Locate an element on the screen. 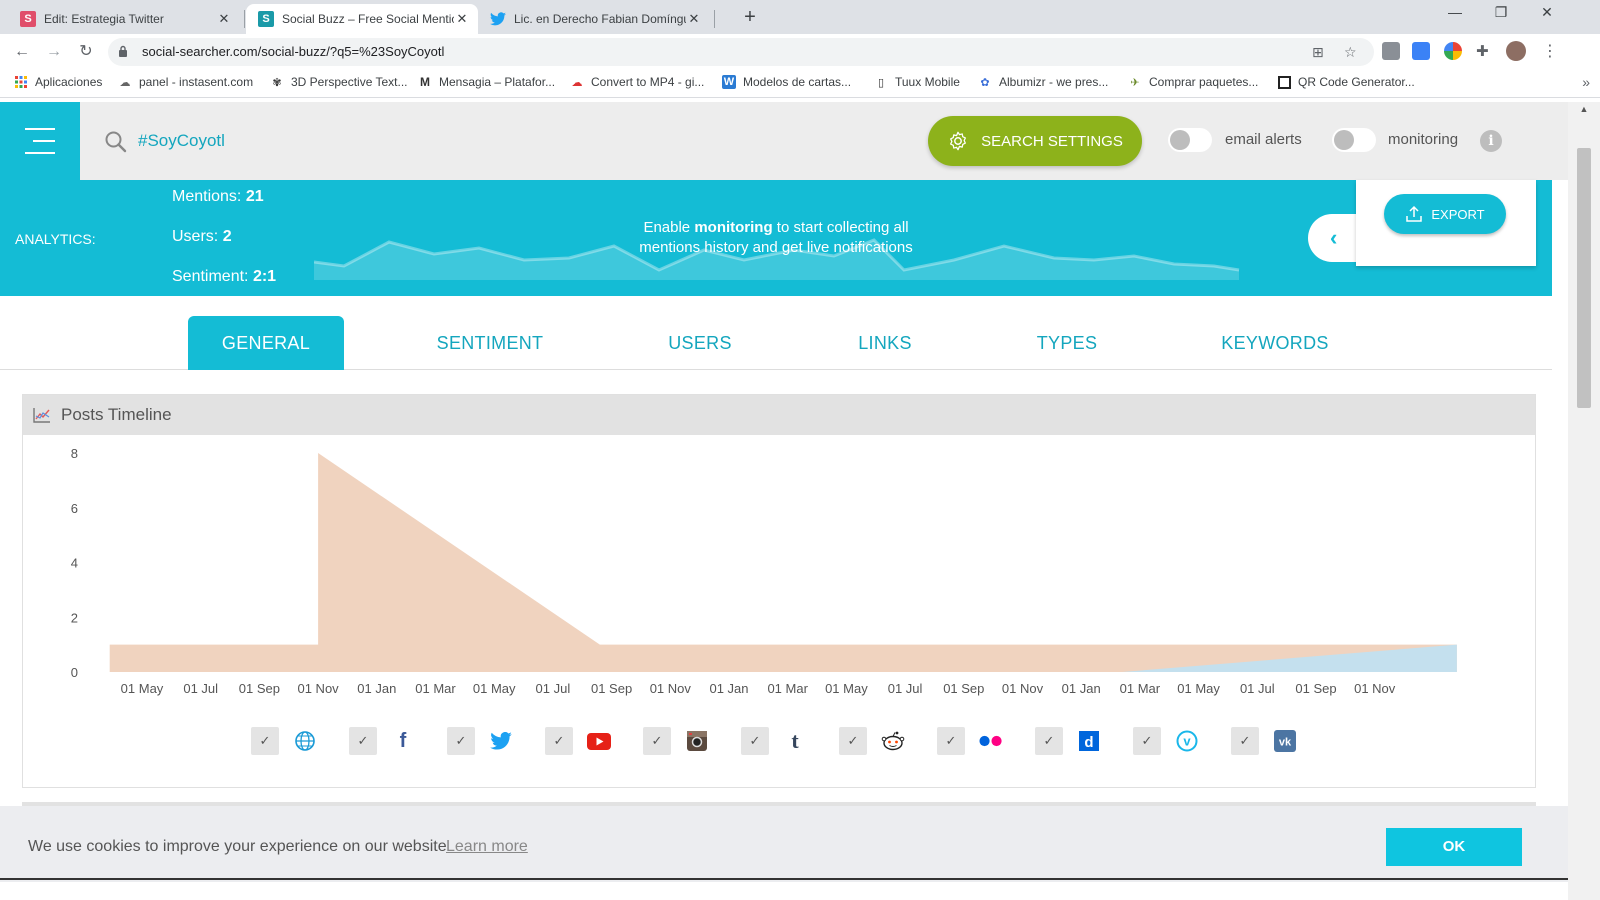 This screenshot has height=900, width=1600. reddit-icon is located at coordinates (893, 741).